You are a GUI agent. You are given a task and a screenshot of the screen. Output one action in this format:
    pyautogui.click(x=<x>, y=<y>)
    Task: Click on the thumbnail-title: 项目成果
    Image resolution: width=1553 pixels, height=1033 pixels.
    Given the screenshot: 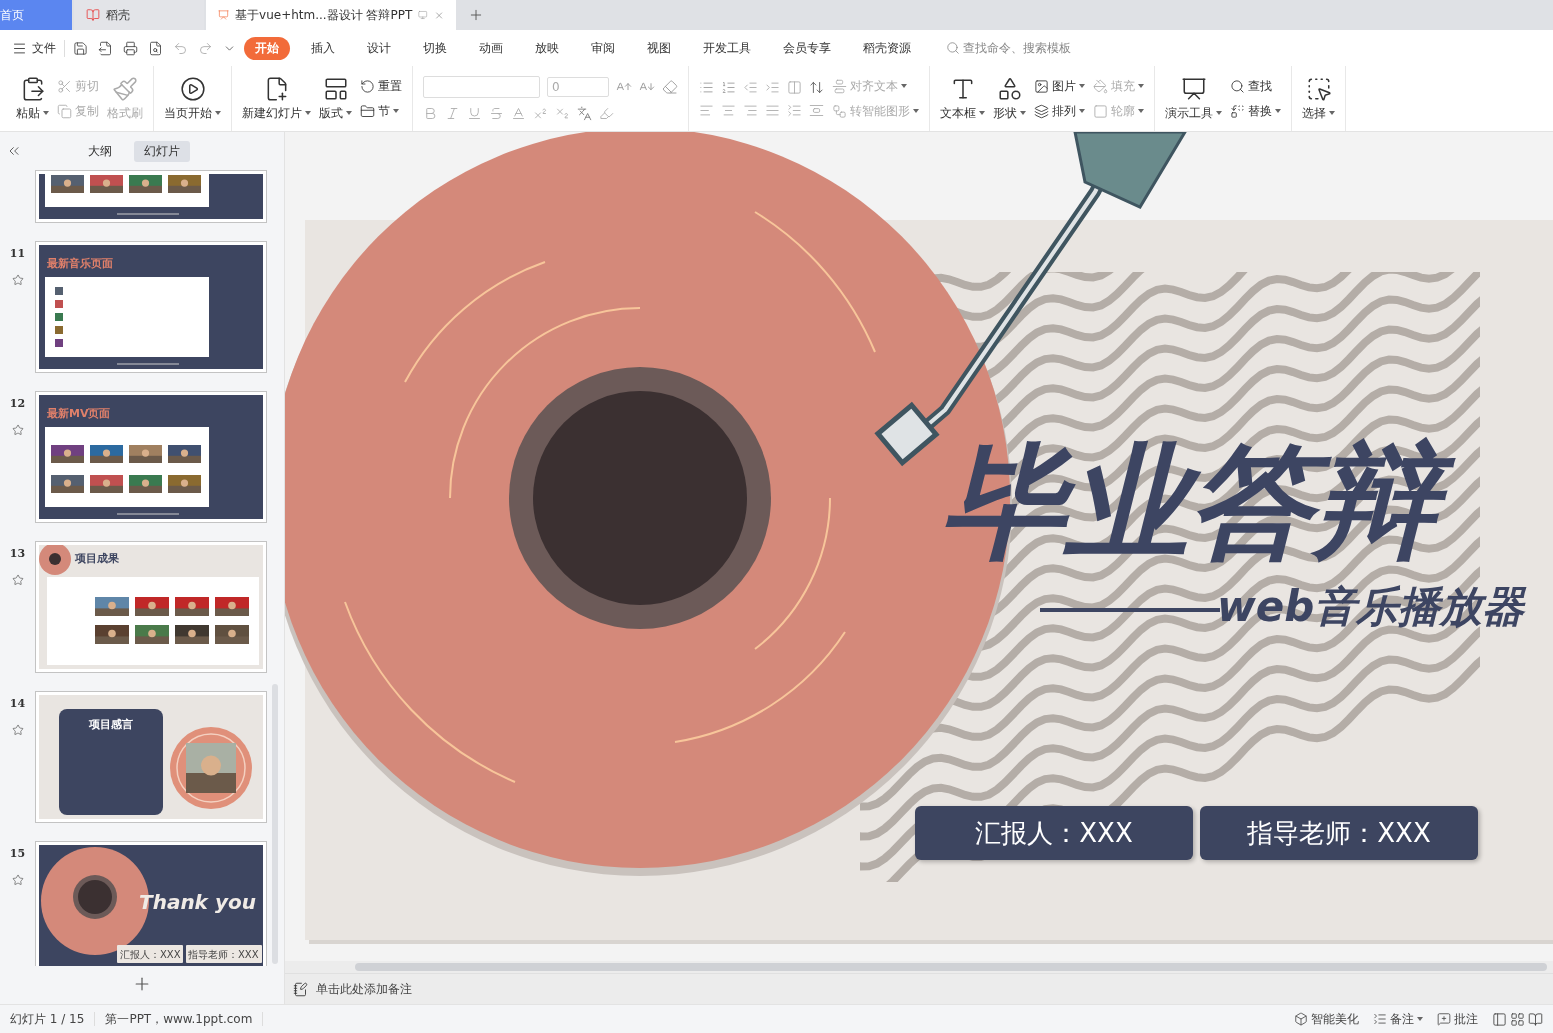 What is the action you would take?
    pyautogui.click(x=97, y=558)
    